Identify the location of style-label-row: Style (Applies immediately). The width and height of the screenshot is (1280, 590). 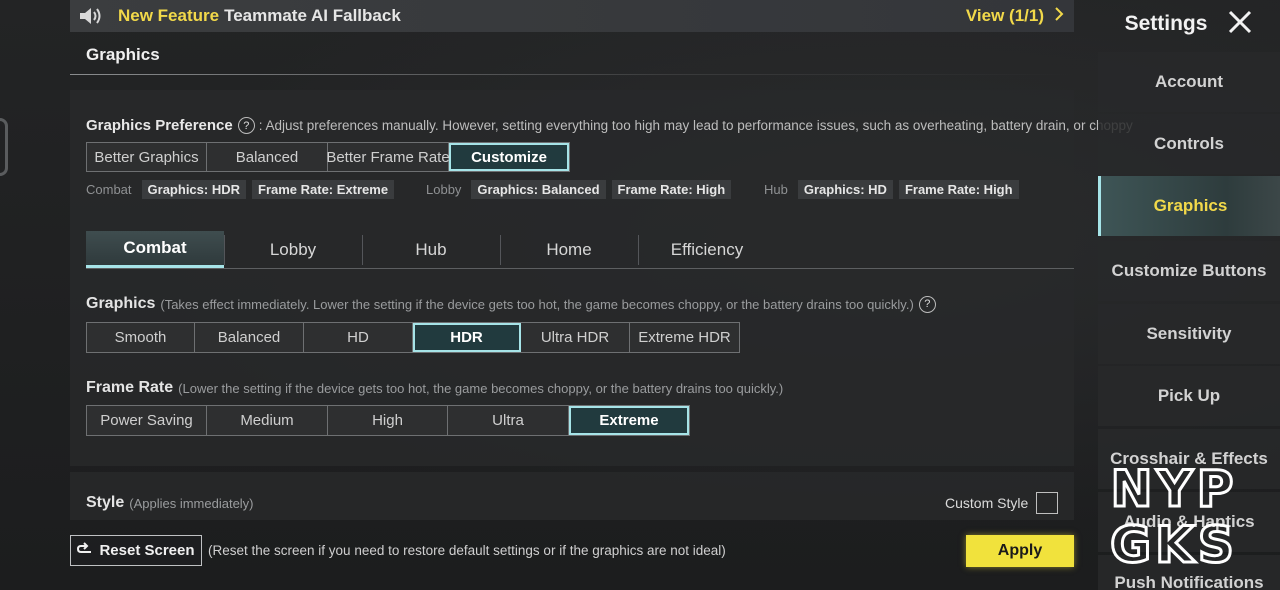
(170, 503).